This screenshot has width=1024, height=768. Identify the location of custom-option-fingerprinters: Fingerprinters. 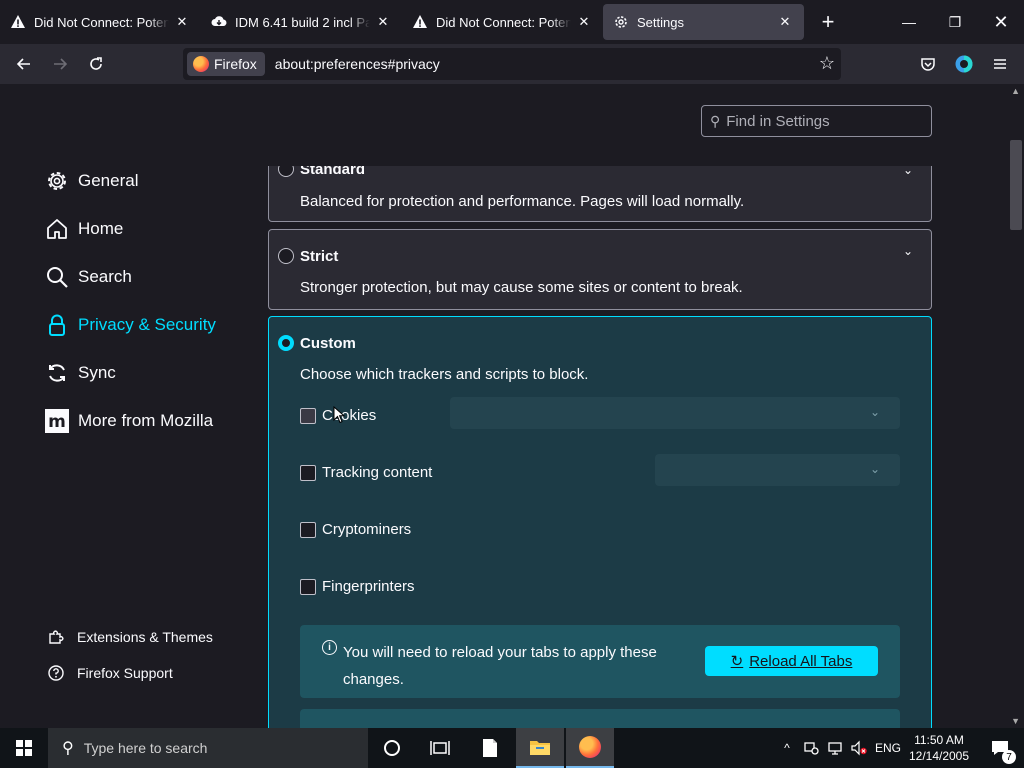
(357, 586).